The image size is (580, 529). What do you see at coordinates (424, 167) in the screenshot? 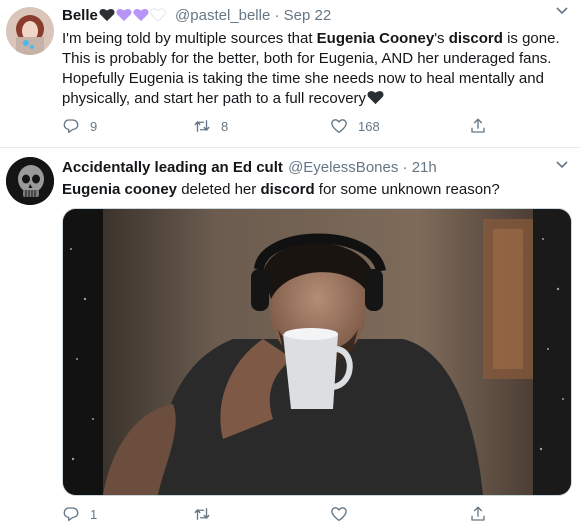
I see `timestamp: 21h` at bounding box center [424, 167].